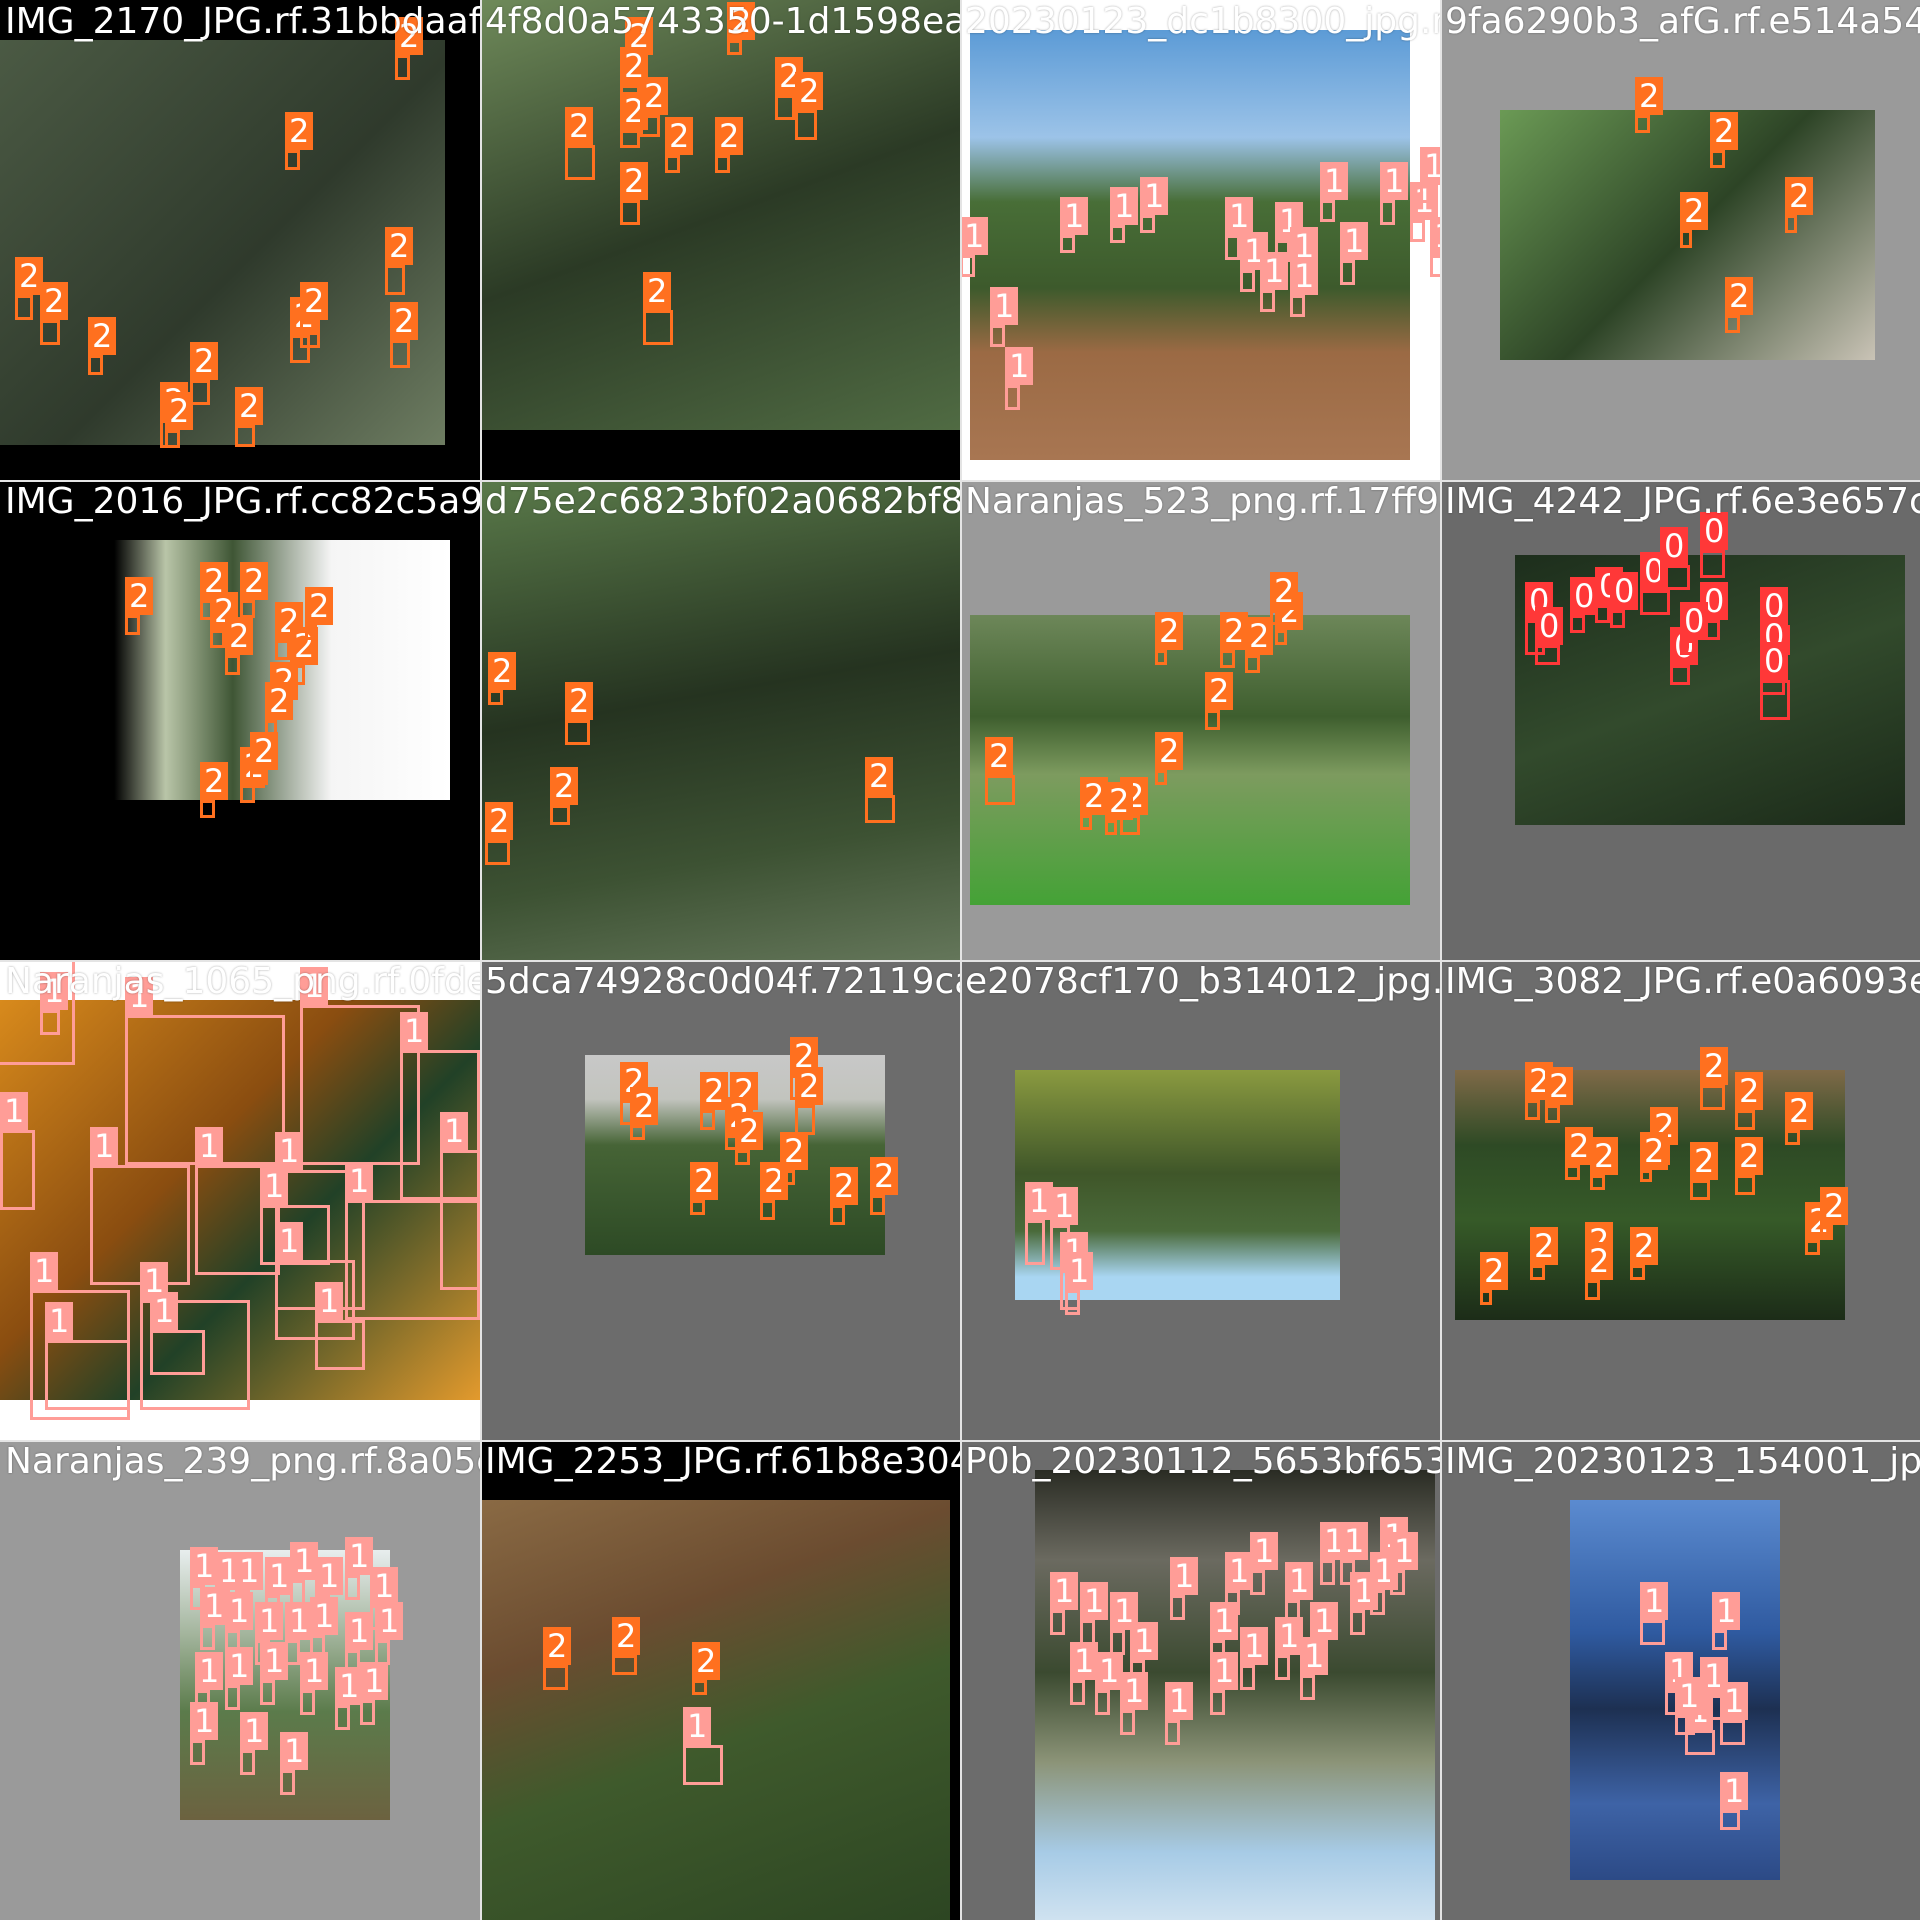  I want to click on mosaic-tile: 222222222222222222, so click(1680, 1200).